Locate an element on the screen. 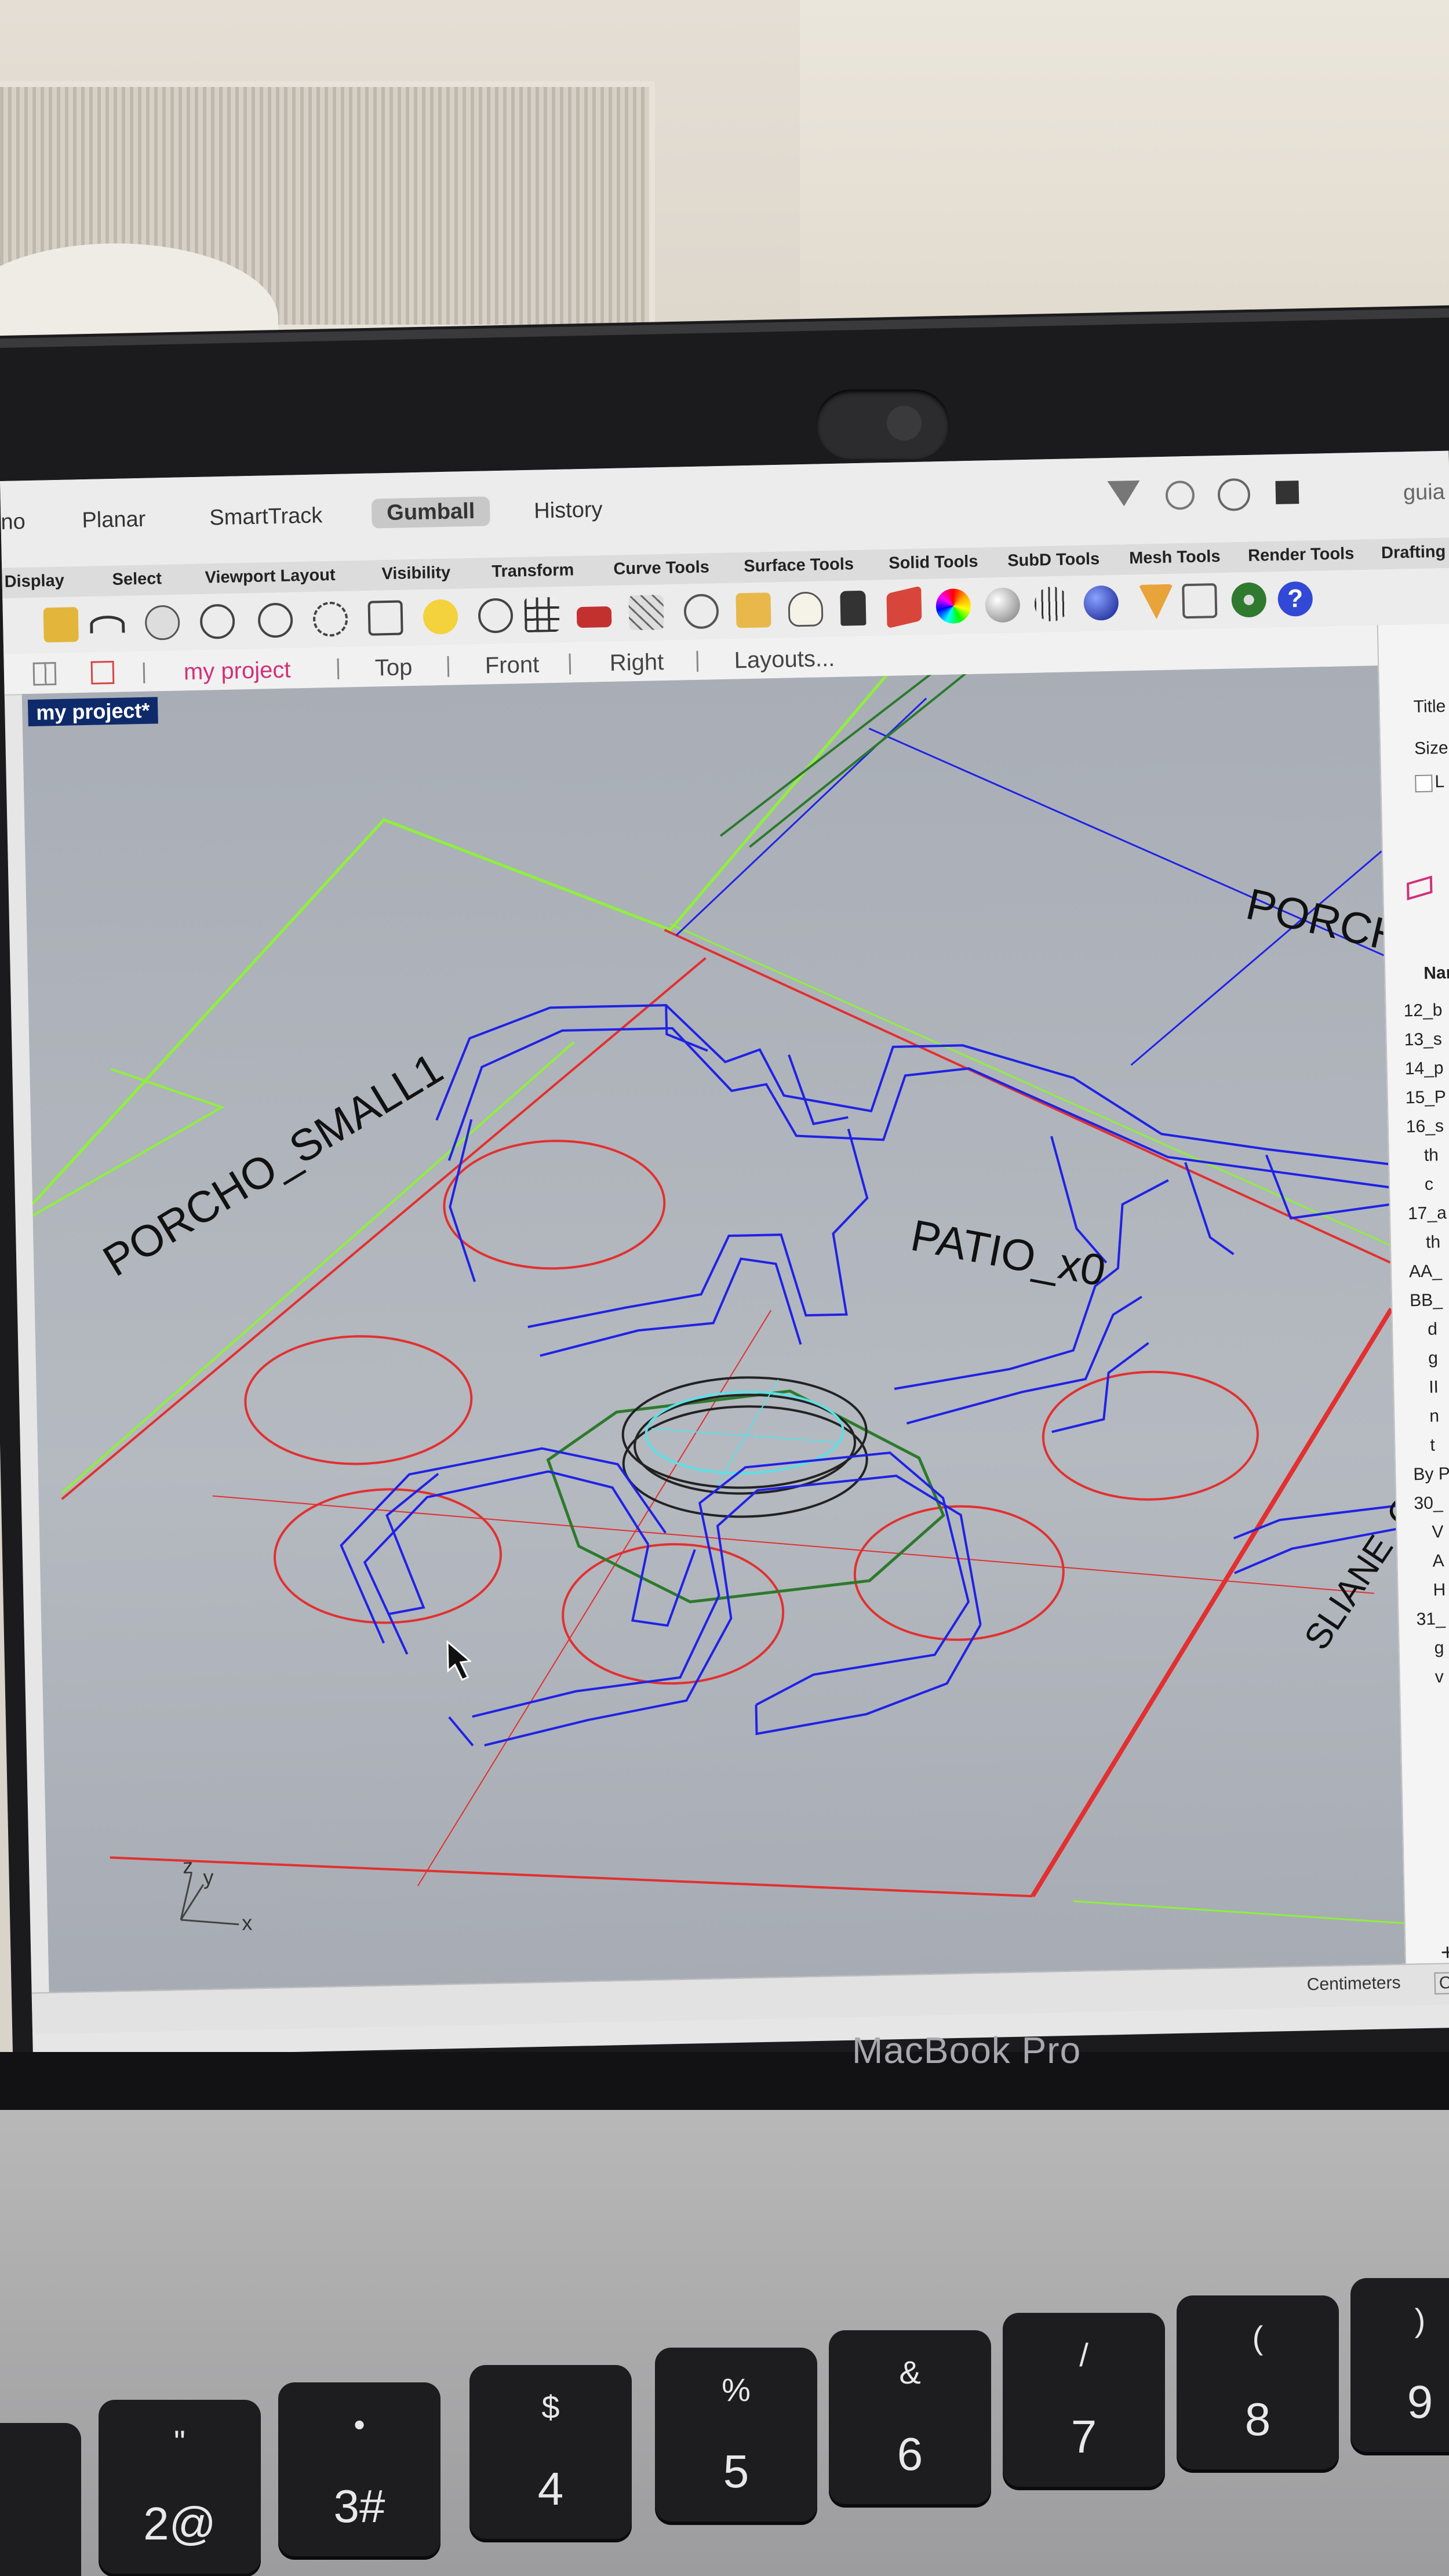  shapes-icon is located at coordinates (754, 610).